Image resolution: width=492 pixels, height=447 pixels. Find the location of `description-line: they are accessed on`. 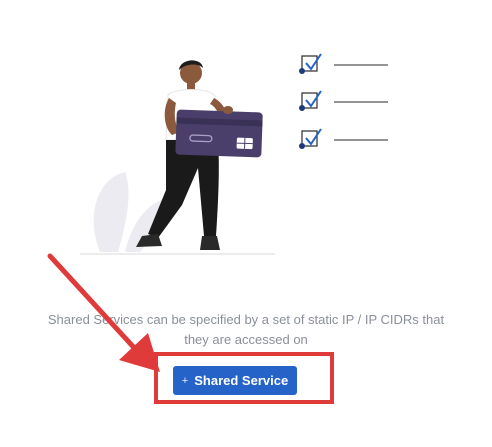

description-line: they are accessed on is located at coordinates (246, 339).